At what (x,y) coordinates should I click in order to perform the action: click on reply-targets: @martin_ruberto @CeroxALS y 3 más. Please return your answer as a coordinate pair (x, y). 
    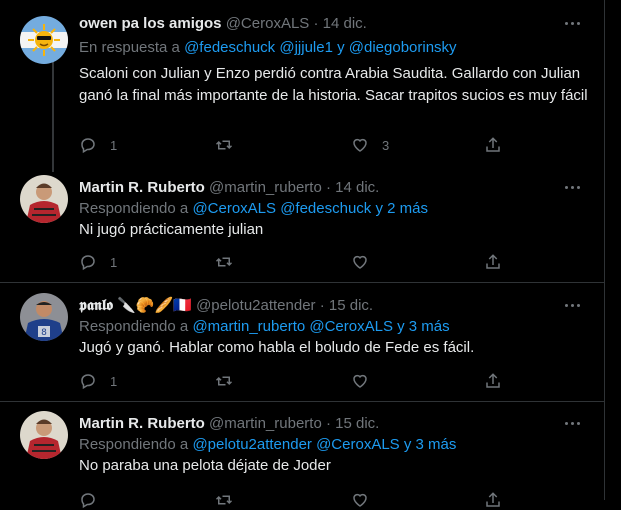
    Looking at the image, I should click on (320, 326).